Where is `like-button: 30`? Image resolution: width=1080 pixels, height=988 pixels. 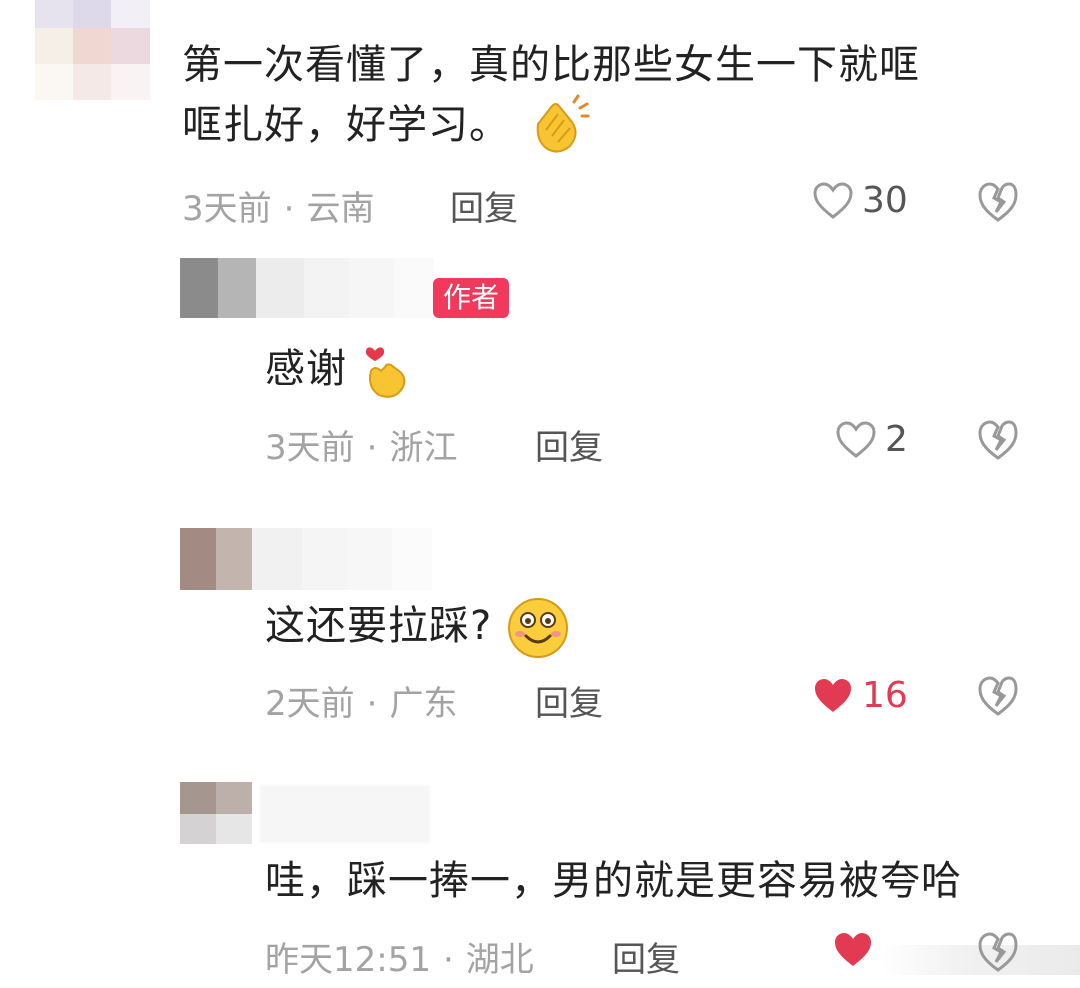 like-button: 30 is located at coordinates (860, 200).